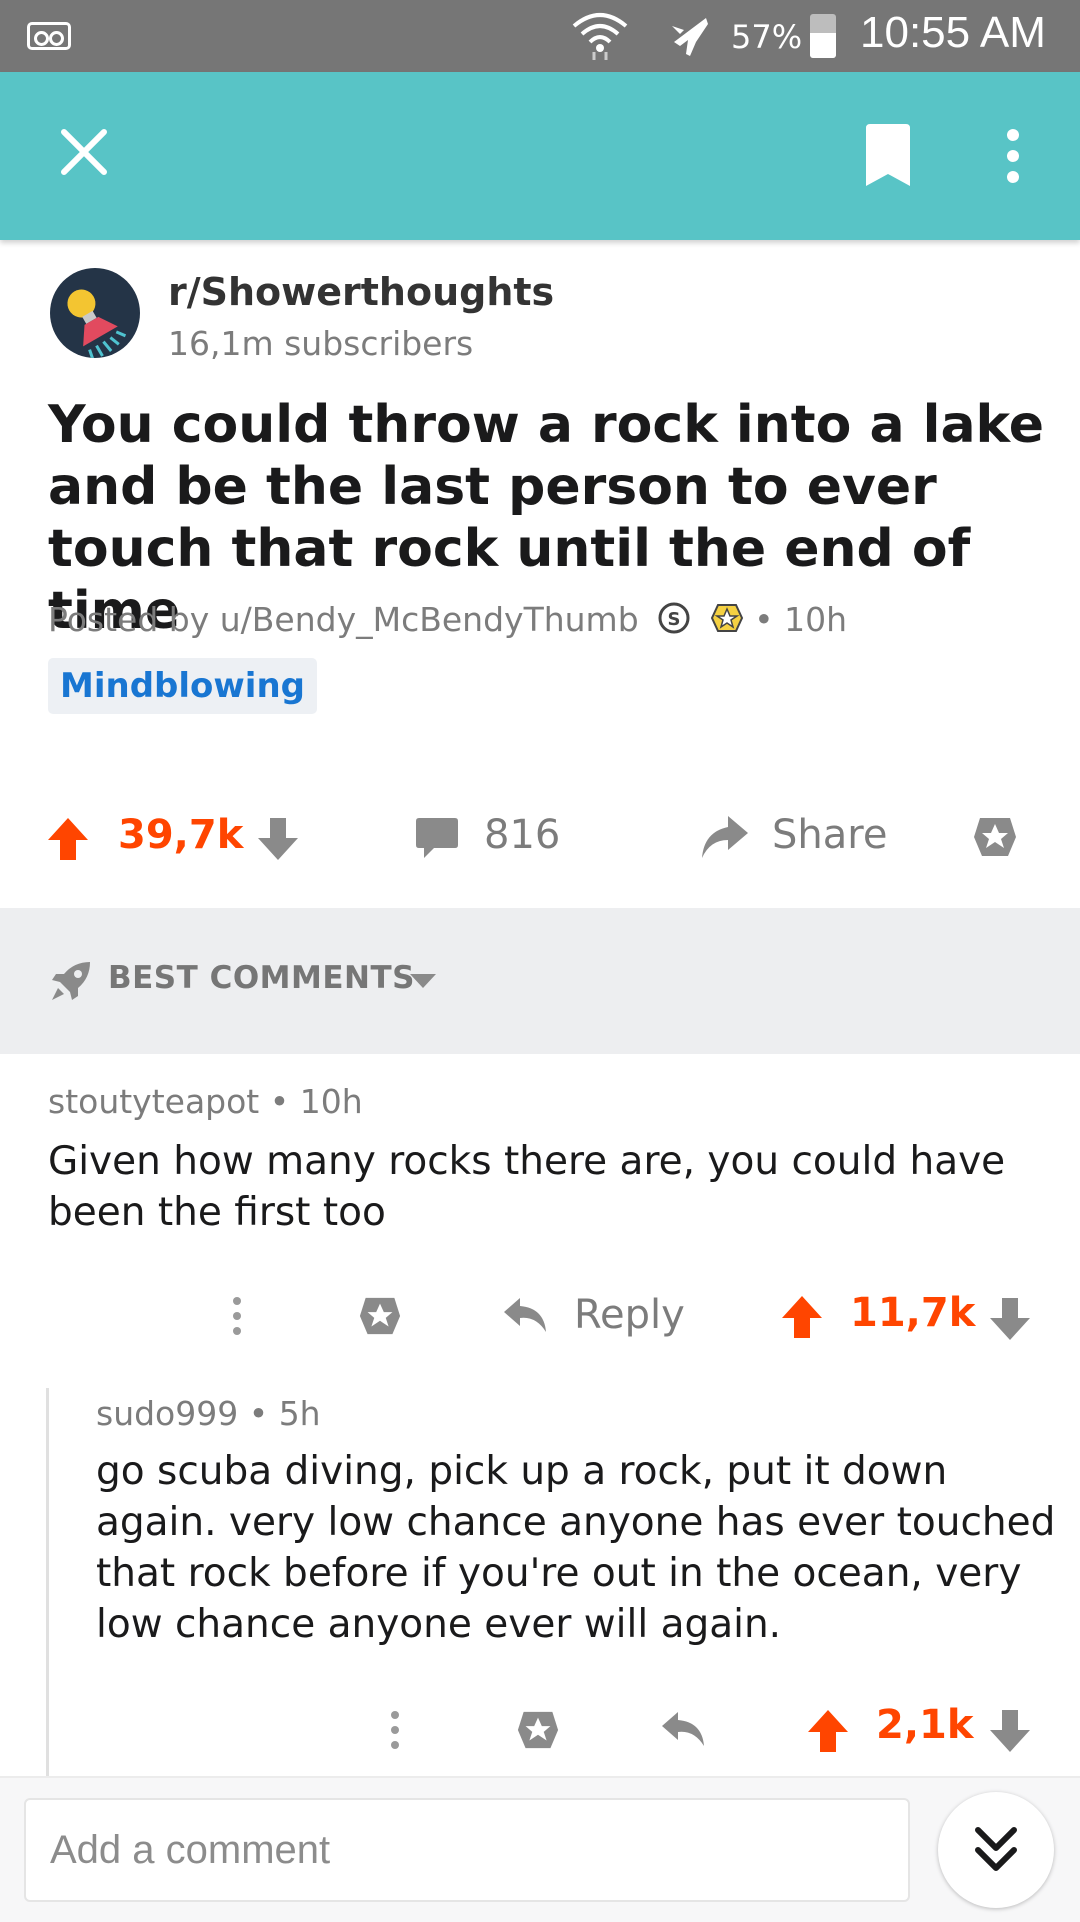  I want to click on post-score: 39,7k, so click(181, 835).